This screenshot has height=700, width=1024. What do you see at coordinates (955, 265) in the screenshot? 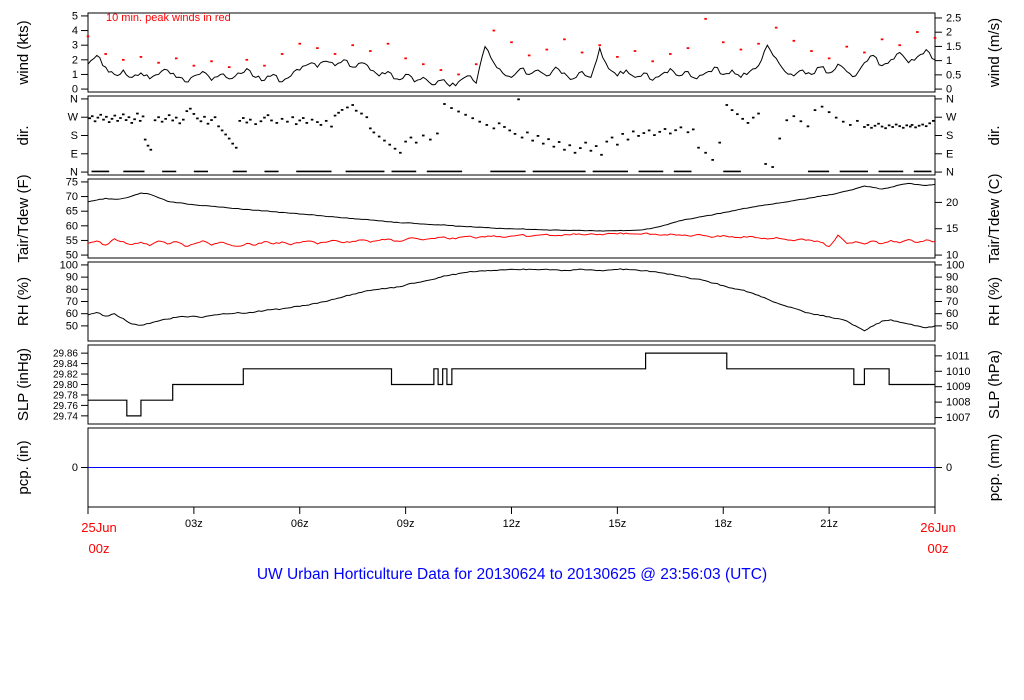
I see `rh-right-tick-label: 100` at bounding box center [955, 265].